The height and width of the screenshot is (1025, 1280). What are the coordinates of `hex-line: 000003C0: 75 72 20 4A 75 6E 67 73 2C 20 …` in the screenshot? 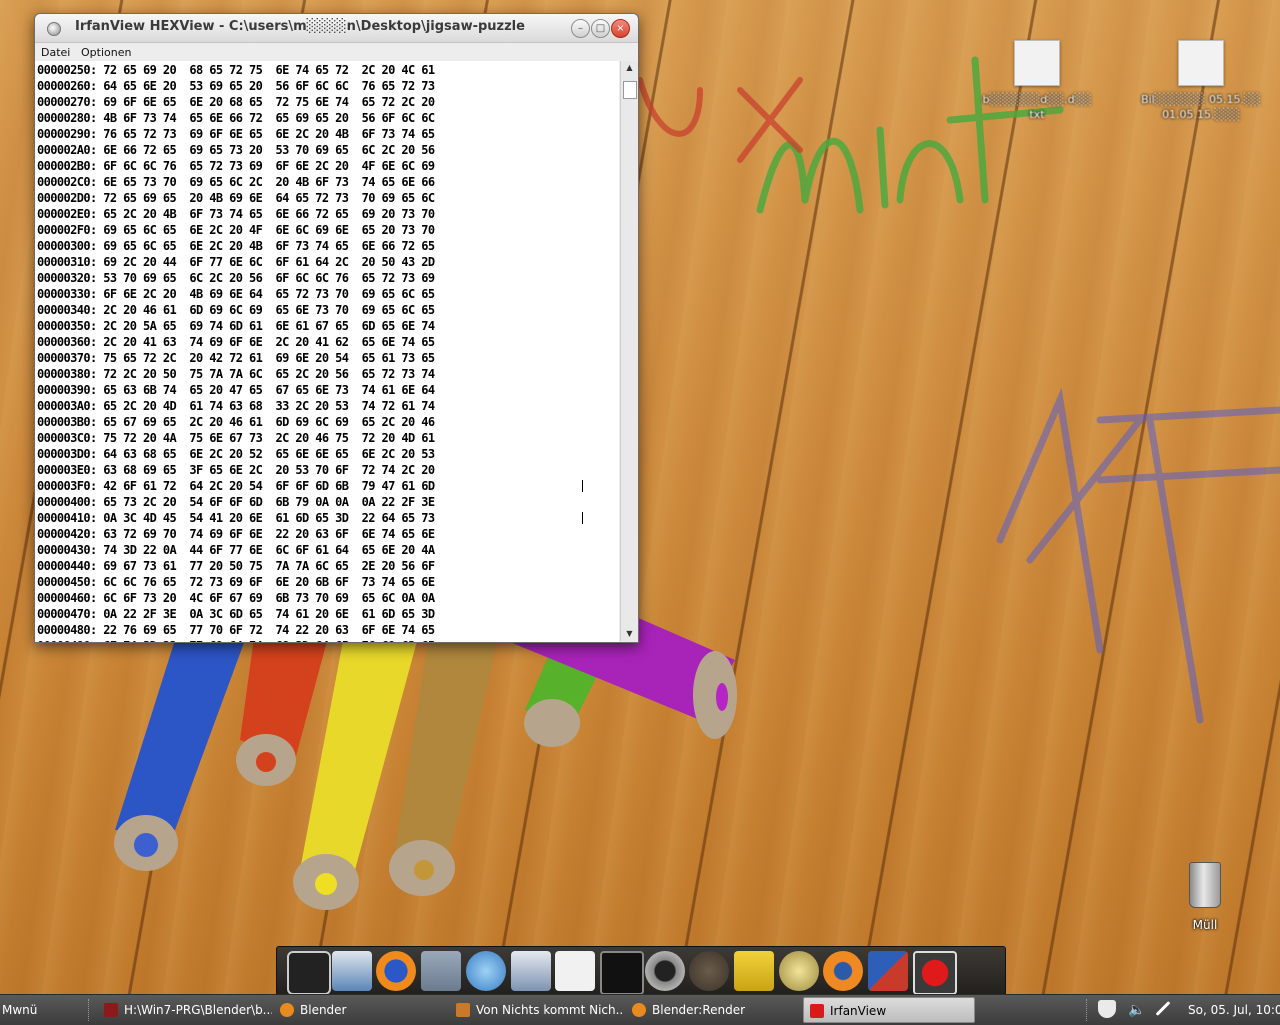 It's located at (236, 438).